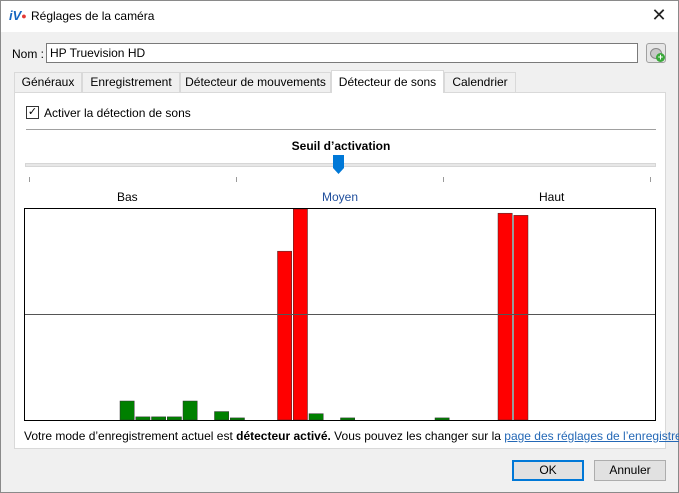 This screenshot has height=493, width=679. What do you see at coordinates (480, 82) in the screenshot?
I see `tab-calendar: Calendrier` at bounding box center [480, 82].